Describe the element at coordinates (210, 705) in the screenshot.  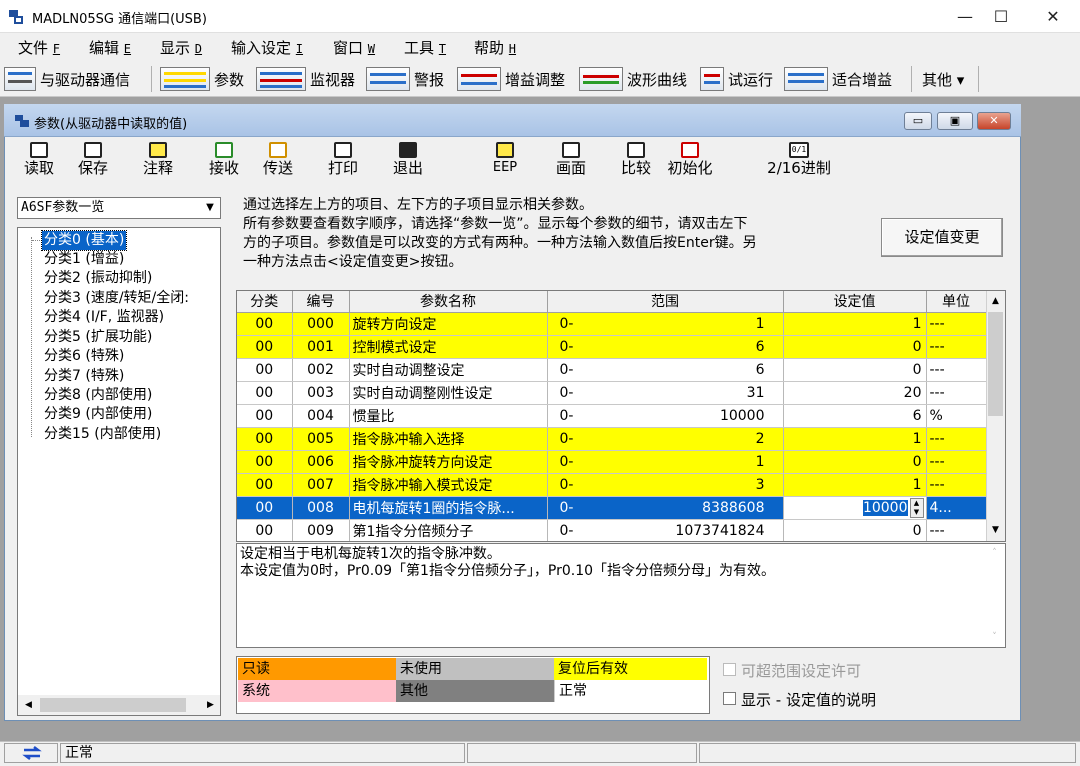
I see `scroll-right-icon: ▶` at that location.